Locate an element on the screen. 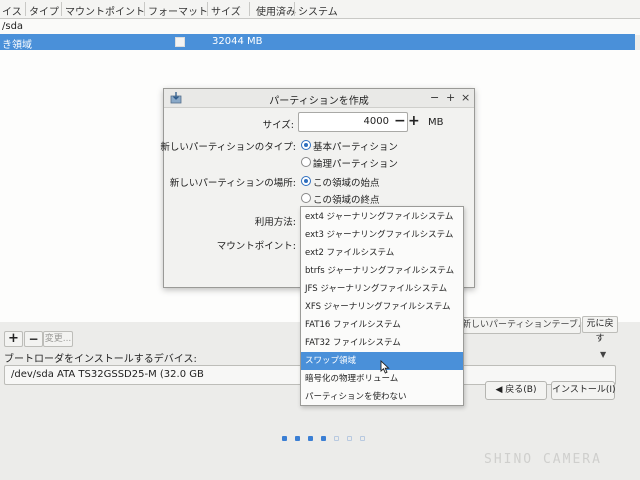 The width and height of the screenshot is (640, 480). partition-location-label: 新しいパーティションの場所: is located at coordinates (232, 183).